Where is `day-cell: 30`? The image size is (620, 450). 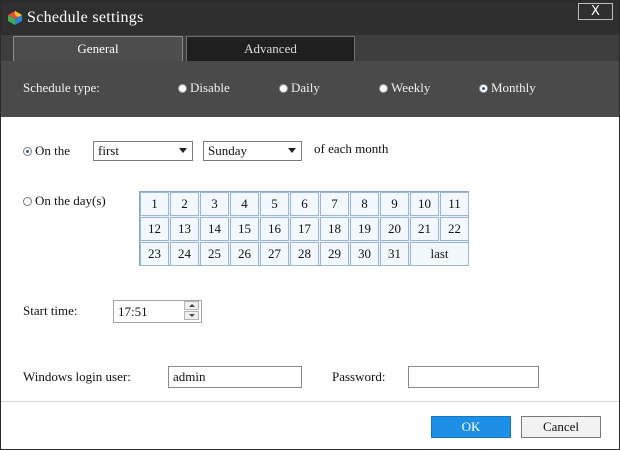
day-cell: 30 is located at coordinates (364, 254).